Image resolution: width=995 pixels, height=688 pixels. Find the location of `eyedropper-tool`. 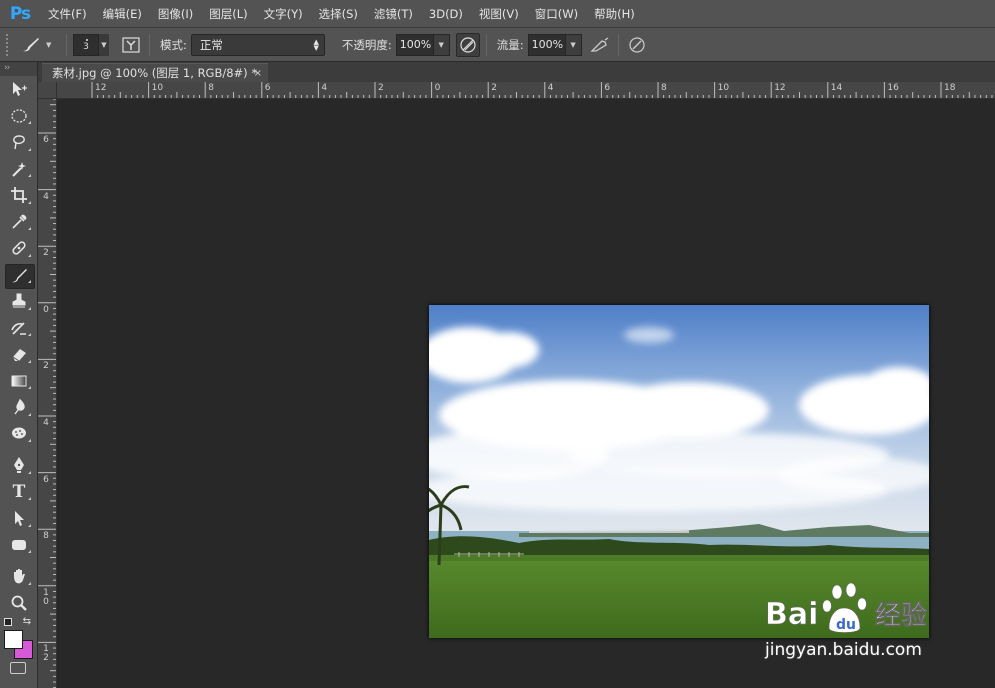

eyedropper-tool is located at coordinates (19, 222).